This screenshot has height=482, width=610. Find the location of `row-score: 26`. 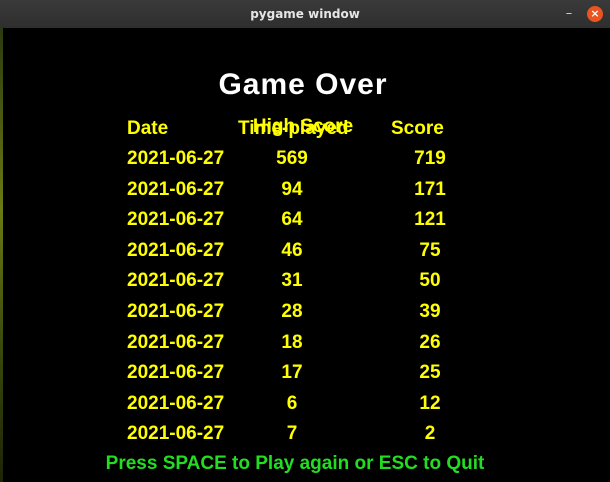

row-score: 26 is located at coordinates (430, 342).